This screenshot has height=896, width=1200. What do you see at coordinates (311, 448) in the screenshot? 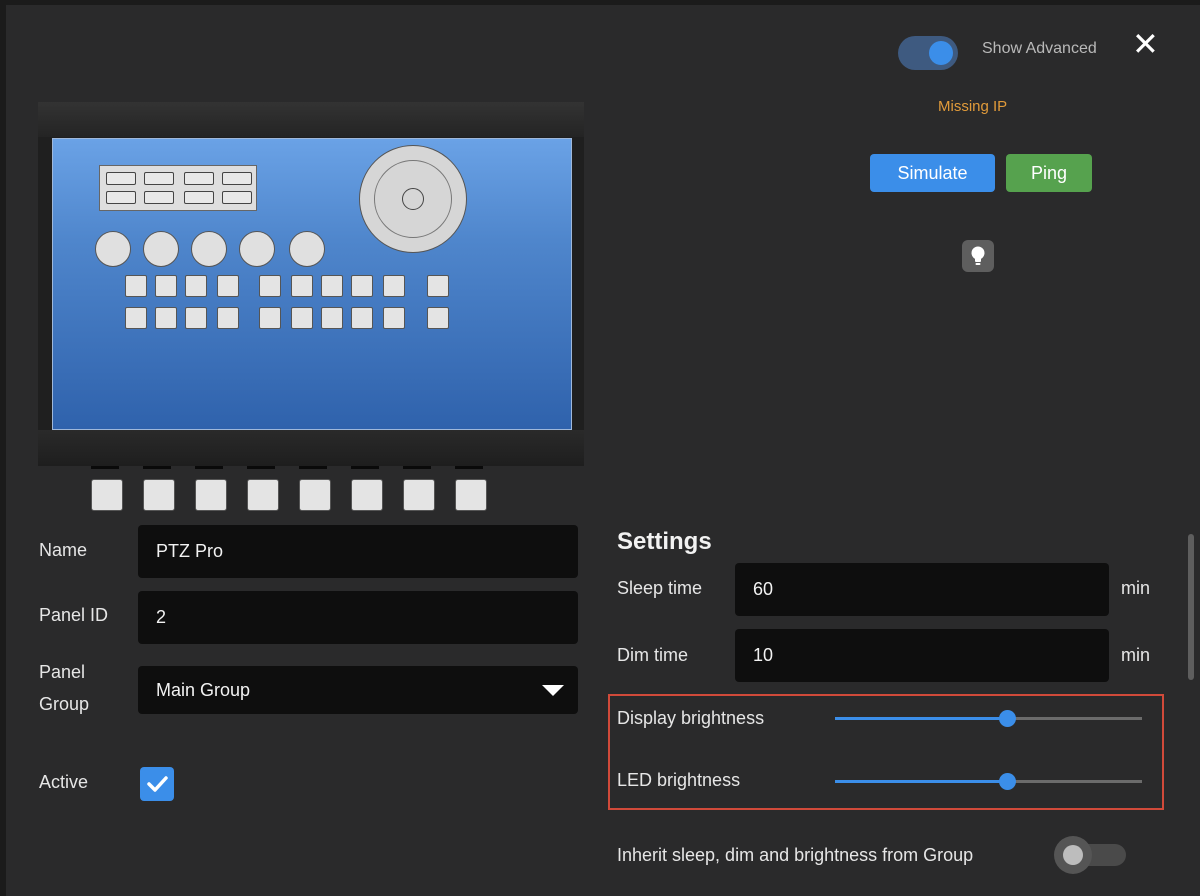
I see `device-bottom-bezel` at bounding box center [311, 448].